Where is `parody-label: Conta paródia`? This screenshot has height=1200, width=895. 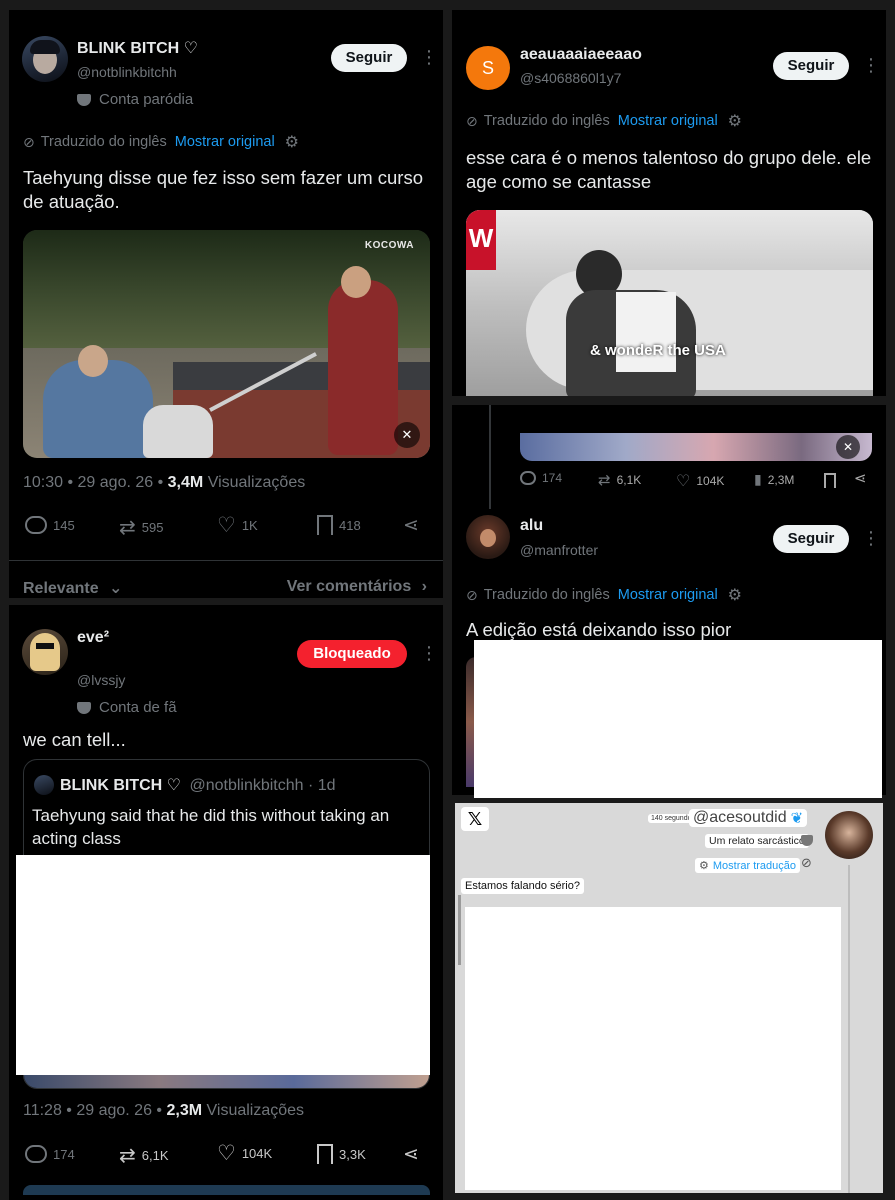
parody-label: Conta paródia is located at coordinates (135, 99).